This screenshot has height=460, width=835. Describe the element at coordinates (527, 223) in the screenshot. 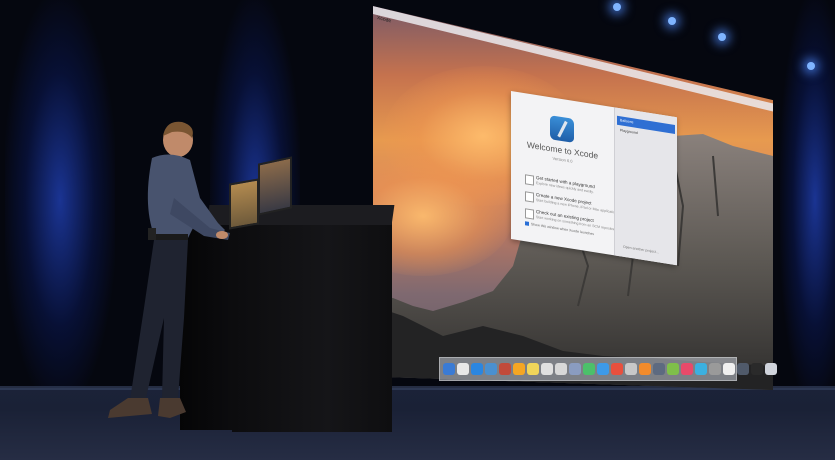

I see `checkbox-icon` at that location.